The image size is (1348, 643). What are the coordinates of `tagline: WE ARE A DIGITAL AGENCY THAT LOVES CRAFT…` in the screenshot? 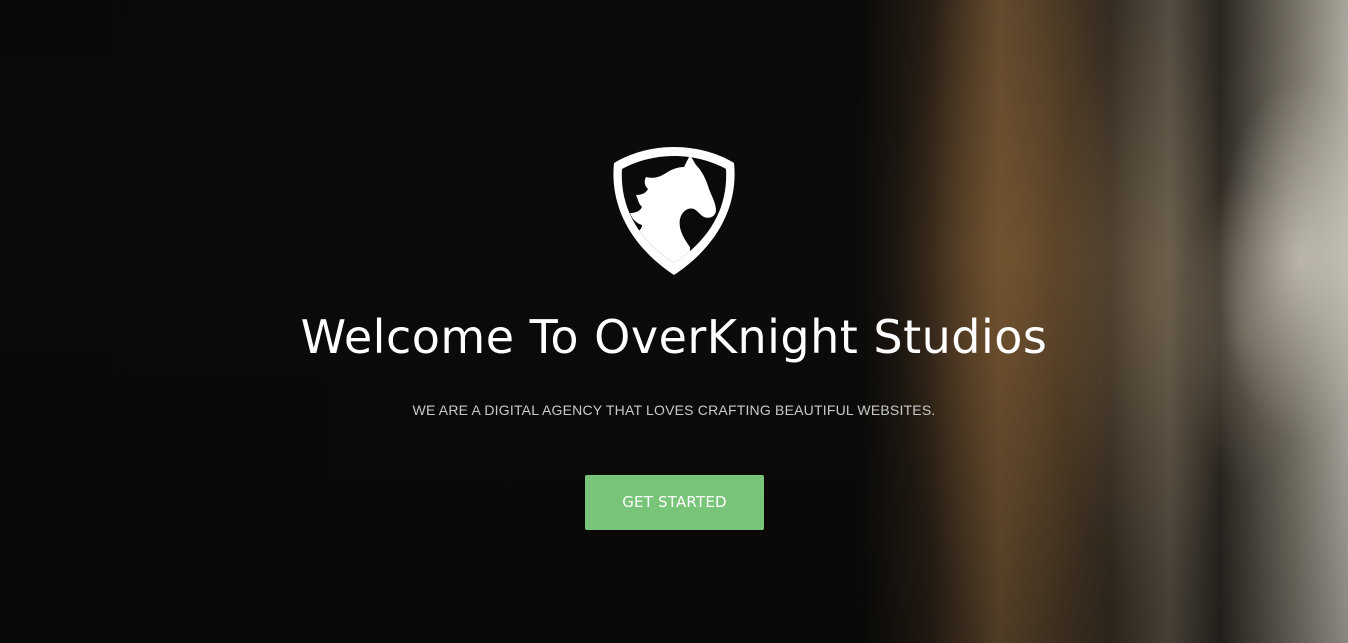 It's located at (674, 410).